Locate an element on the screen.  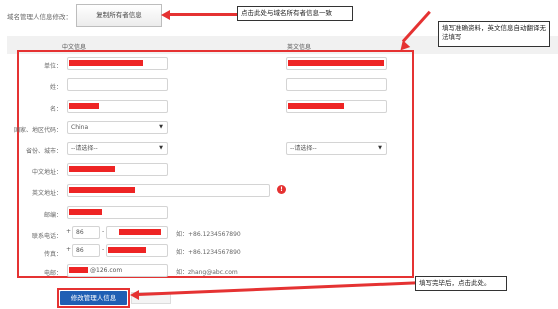
phone-label: 联系电话： is located at coordinates (46, 236).